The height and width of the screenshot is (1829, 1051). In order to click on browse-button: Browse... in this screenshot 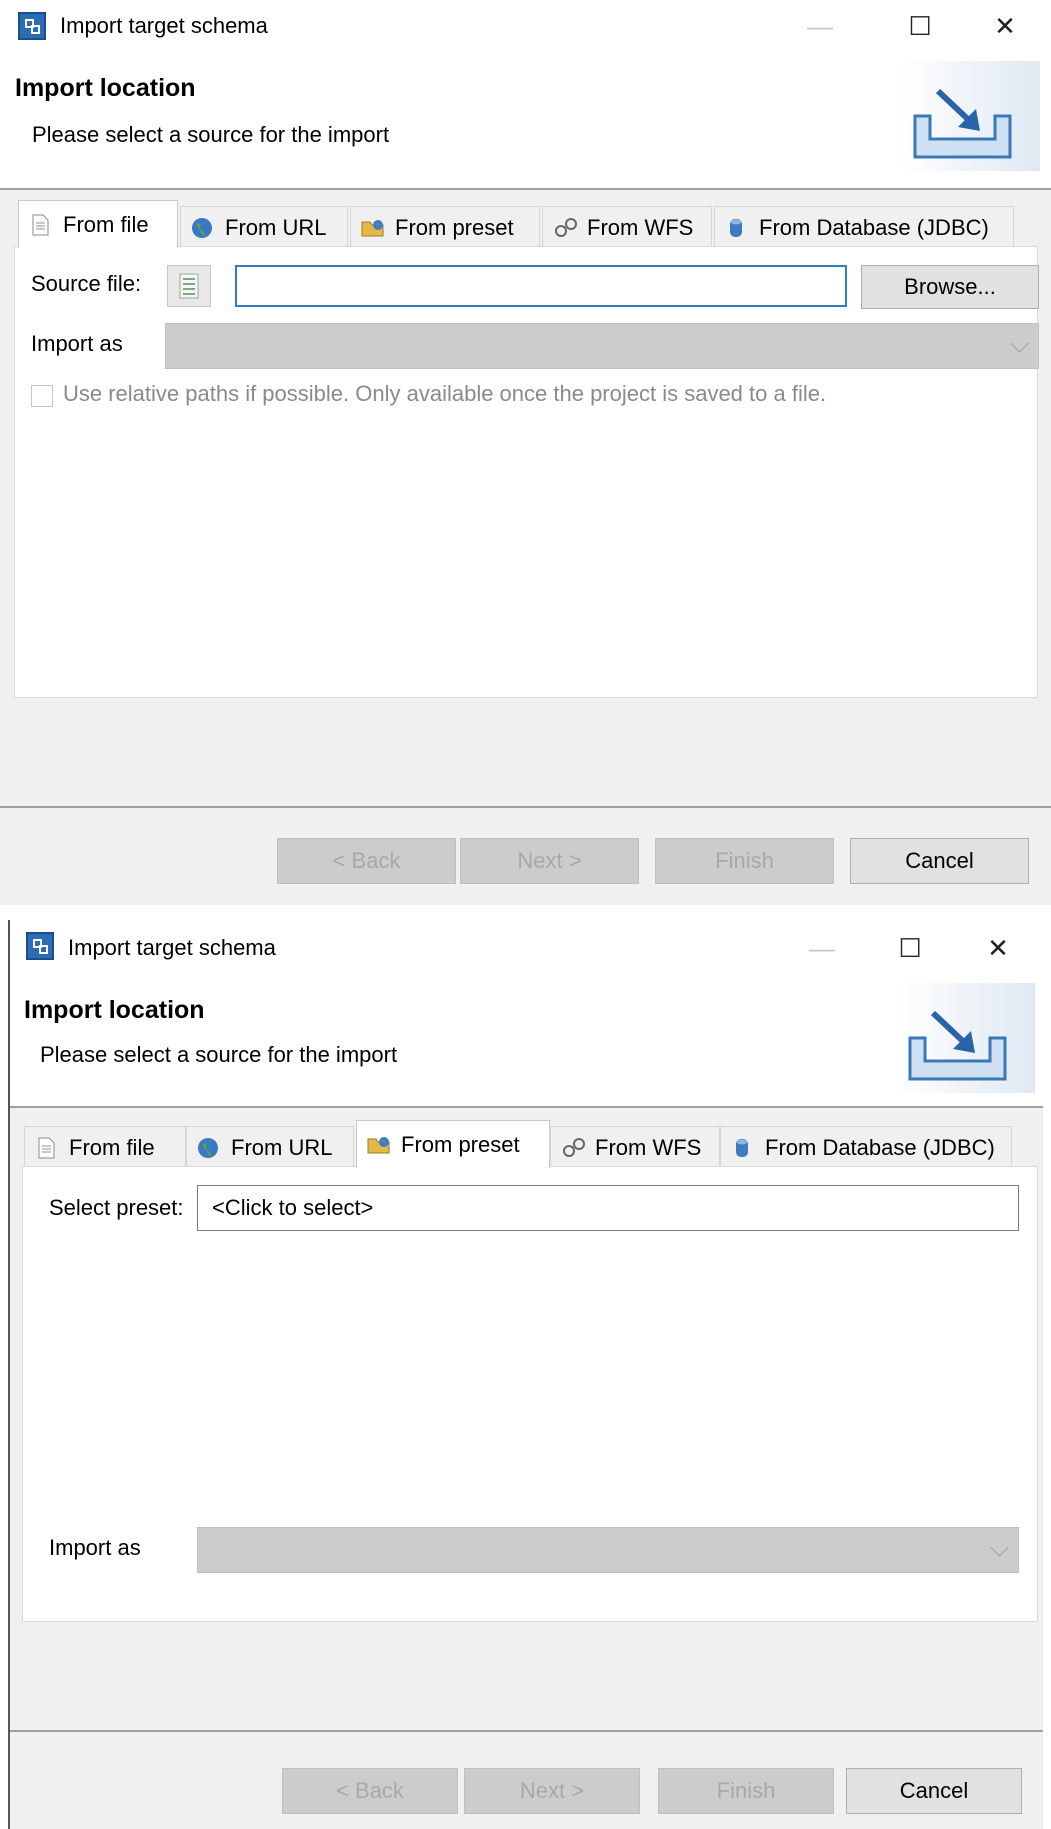, I will do `click(950, 287)`.